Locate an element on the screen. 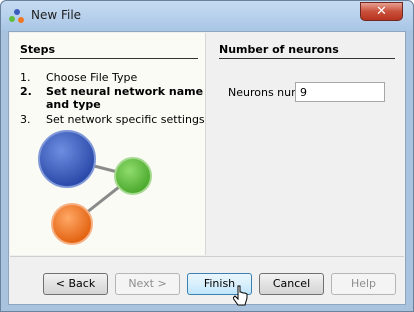  panel-divider is located at coordinates (307, 58).